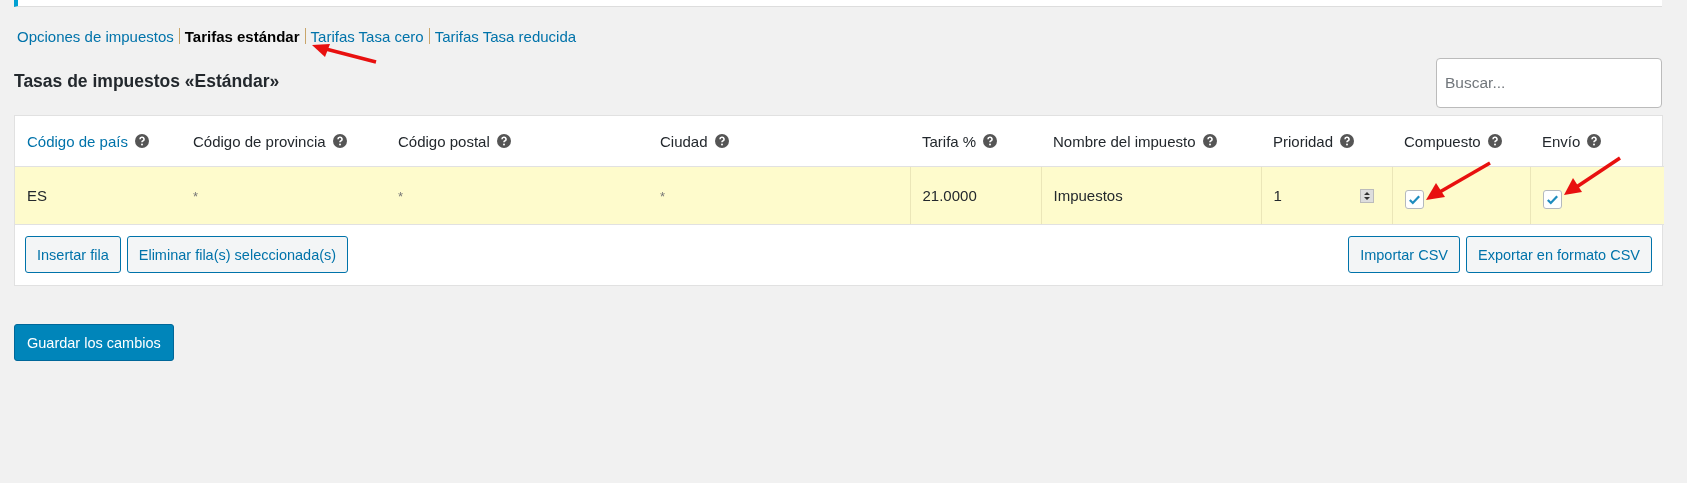 The image size is (1687, 483). Describe the element at coordinates (77, 141) in the screenshot. I see `column-header: Código de país` at that location.